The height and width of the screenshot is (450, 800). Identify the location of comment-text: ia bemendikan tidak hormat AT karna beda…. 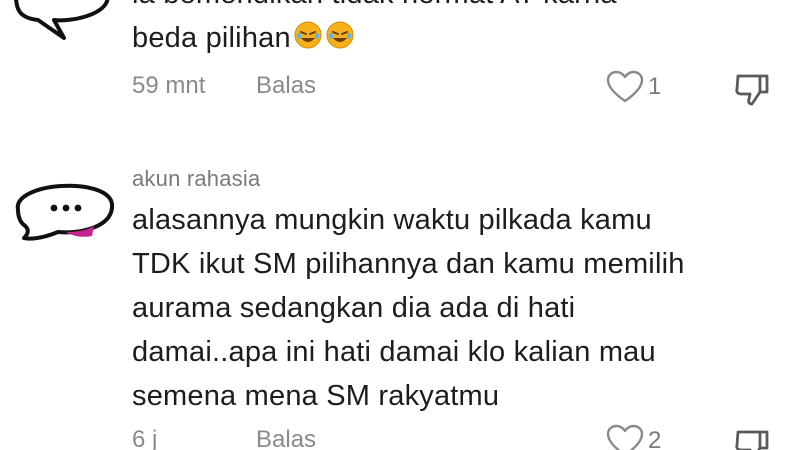
(374, 30).